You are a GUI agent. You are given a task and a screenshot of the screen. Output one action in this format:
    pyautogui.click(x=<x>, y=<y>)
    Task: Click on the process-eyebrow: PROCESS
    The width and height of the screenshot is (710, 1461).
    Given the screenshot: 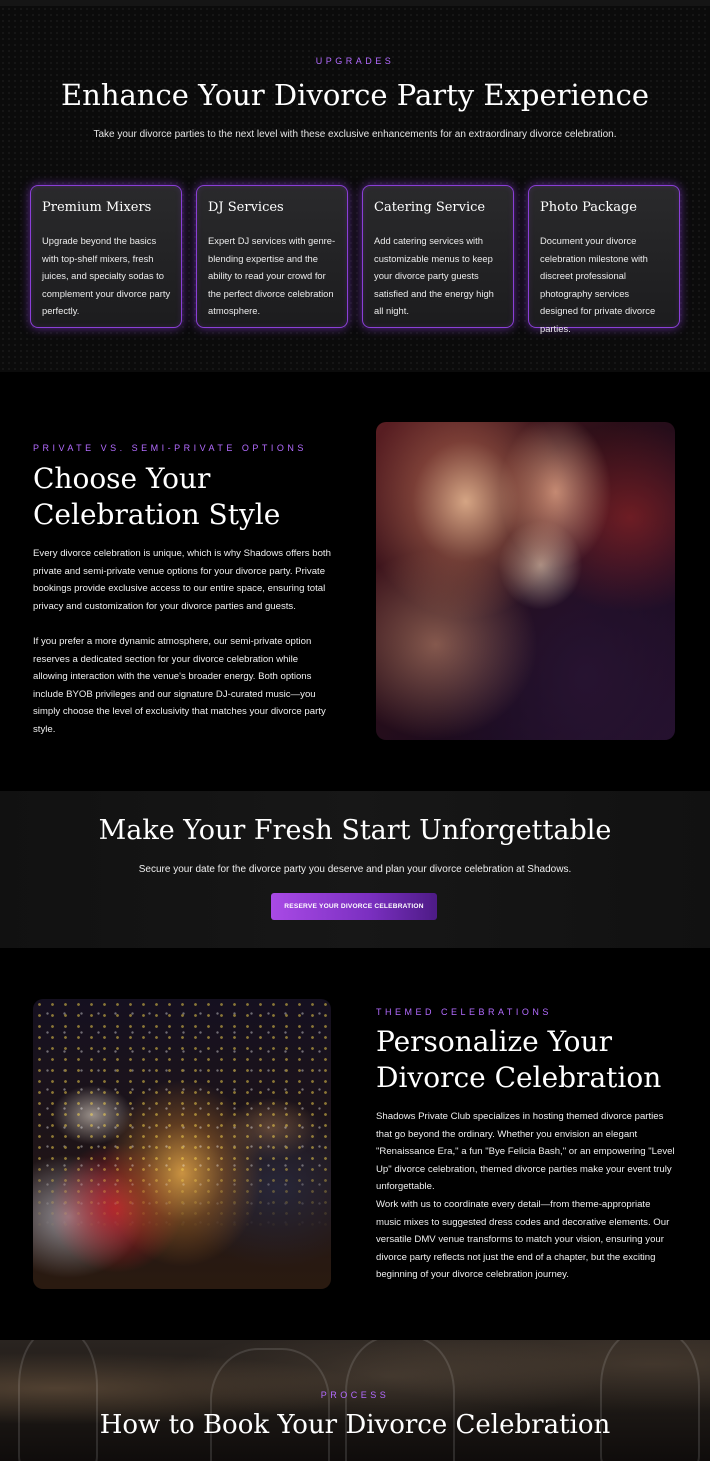 What is the action you would take?
    pyautogui.click(x=355, y=1395)
    